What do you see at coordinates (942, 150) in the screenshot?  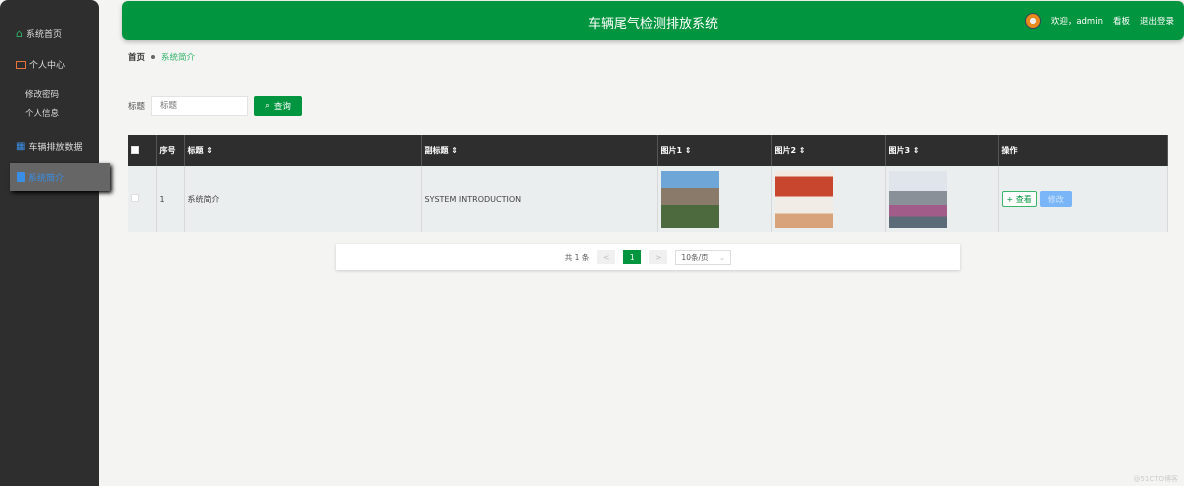 I see `col-image3: 图片3 ⇕` at bounding box center [942, 150].